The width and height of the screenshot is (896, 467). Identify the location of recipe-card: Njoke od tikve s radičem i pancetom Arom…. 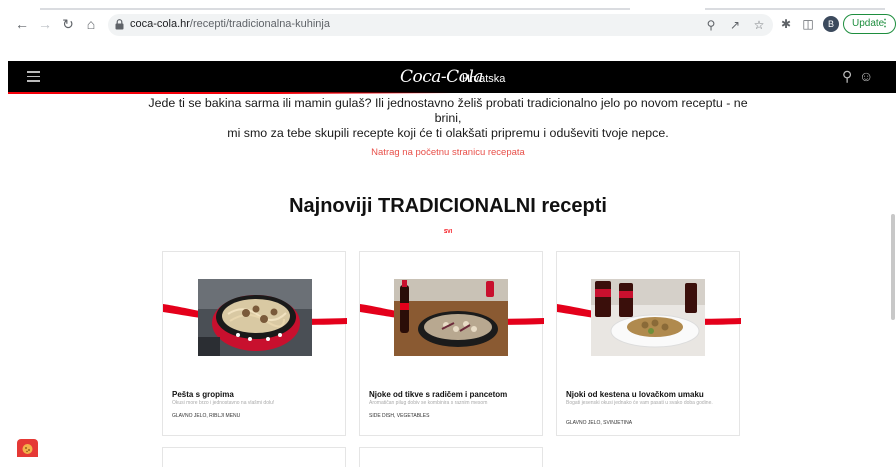
(451, 343).